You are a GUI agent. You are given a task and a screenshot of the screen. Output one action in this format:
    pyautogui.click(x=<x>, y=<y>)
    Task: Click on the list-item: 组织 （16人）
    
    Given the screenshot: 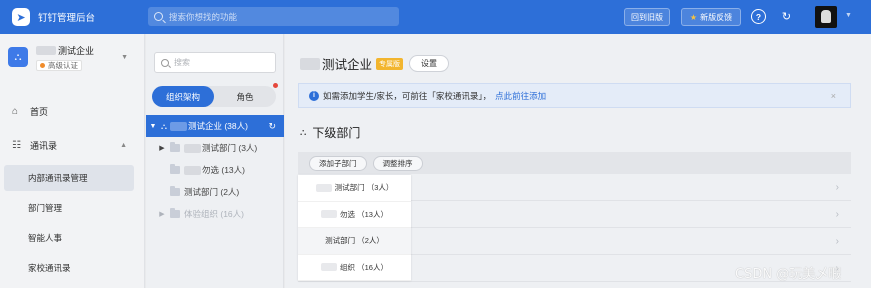 What is the action you would take?
    pyautogui.click(x=354, y=268)
    